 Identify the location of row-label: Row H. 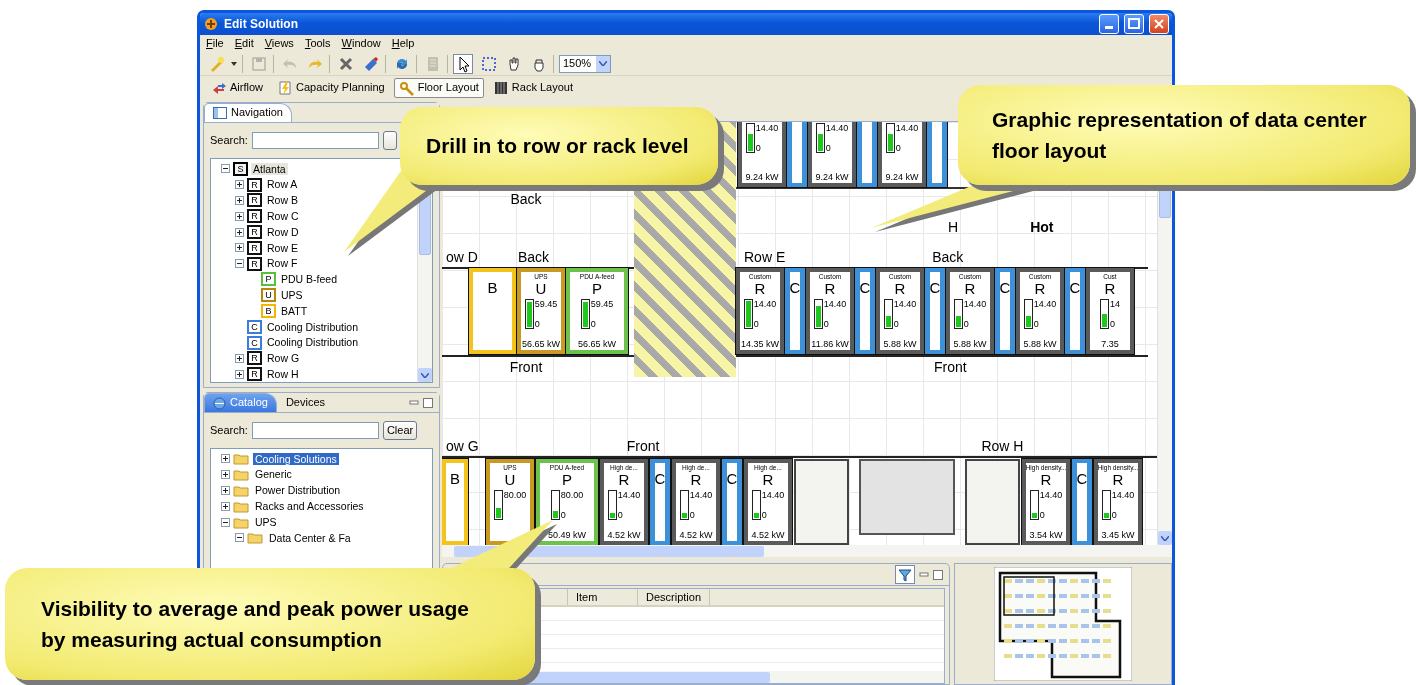
(1002, 447).